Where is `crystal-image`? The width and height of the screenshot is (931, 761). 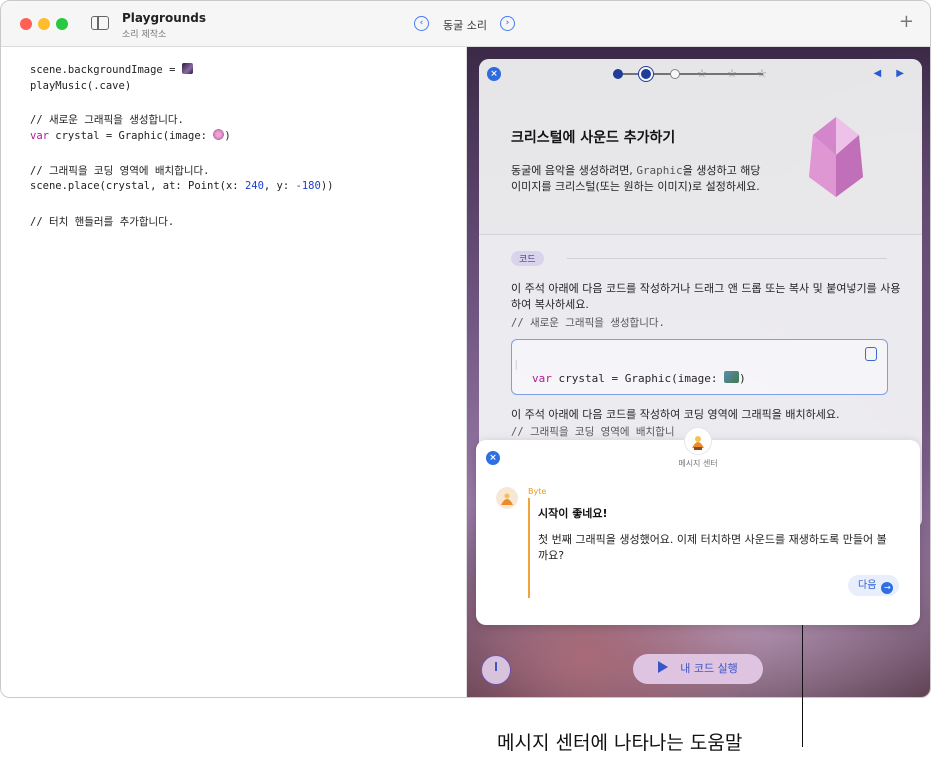
crystal-image is located at coordinates (836, 157).